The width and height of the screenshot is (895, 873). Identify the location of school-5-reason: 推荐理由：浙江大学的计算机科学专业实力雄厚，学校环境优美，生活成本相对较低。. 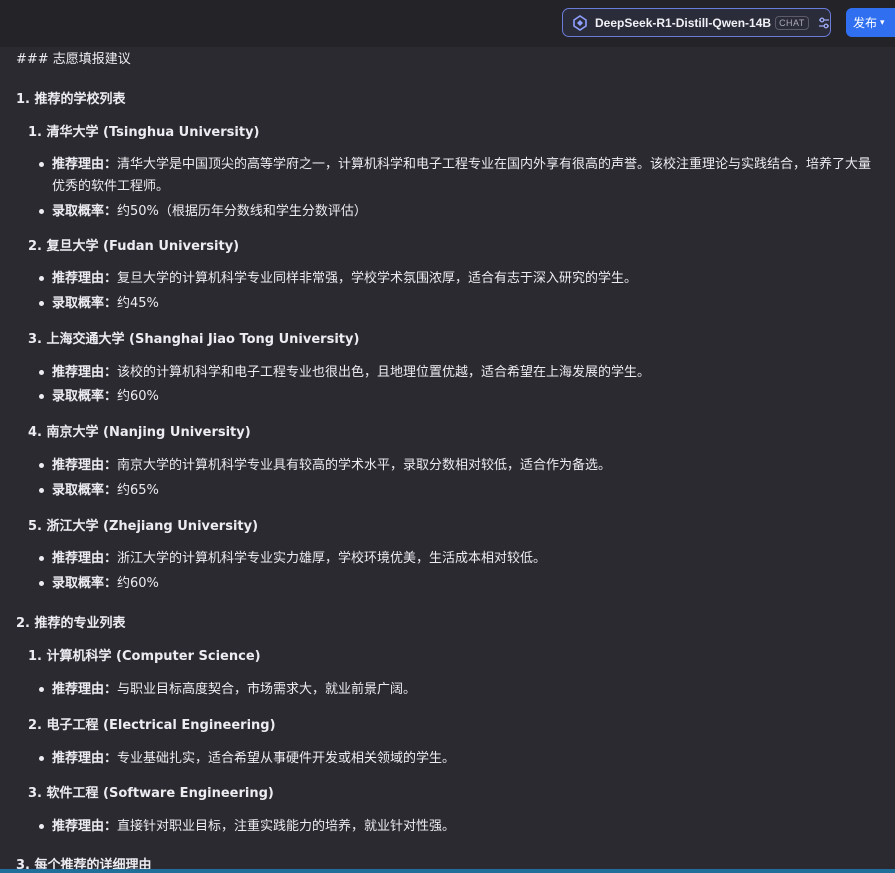
(461, 559).